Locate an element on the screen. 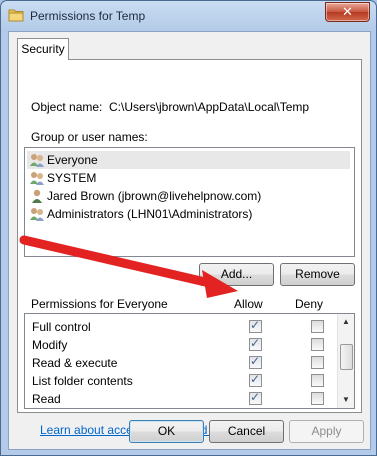 Image resolution: width=377 pixels, height=456 pixels. user-item-jared-brown: Jared Brown (jbrown@livehelpnow.com) is located at coordinates (188, 196).